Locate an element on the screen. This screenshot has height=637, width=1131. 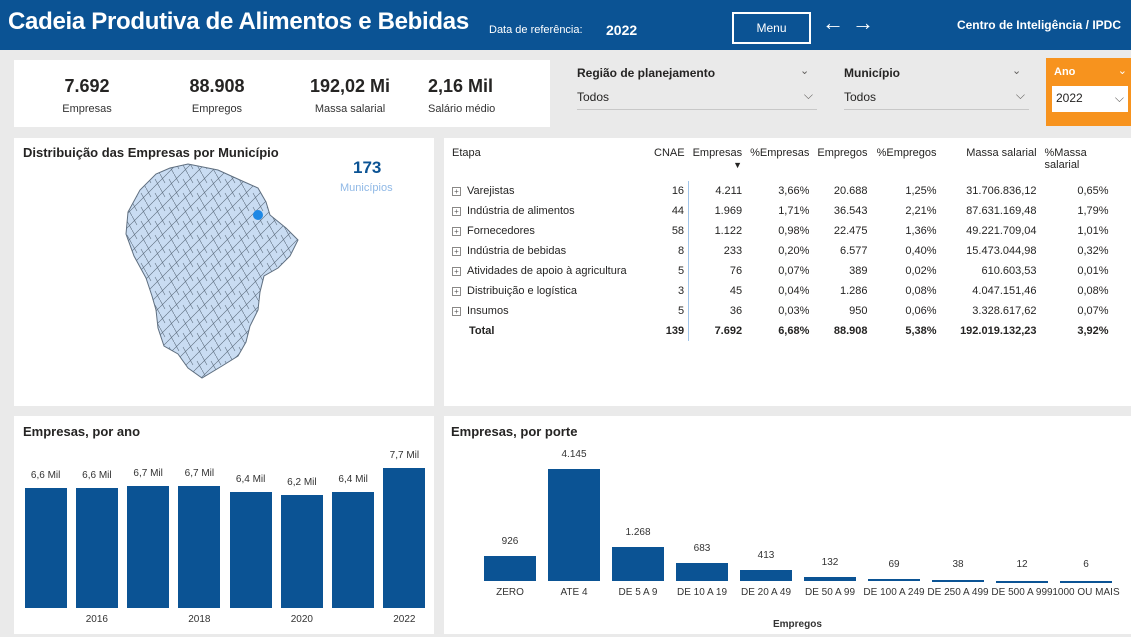
row-etapa-cell: + Distribuição e logística is located at coordinates (549, 291).